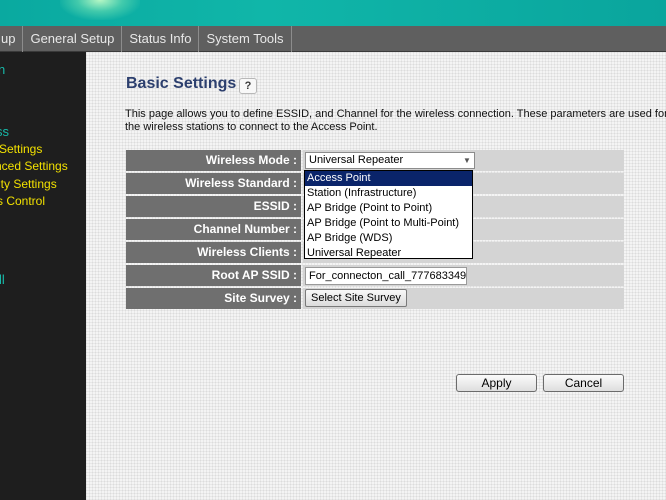 Image resolution: width=666 pixels, height=500 pixels. I want to click on sidebar-item-basic-settings: Settings, so click(21, 149).